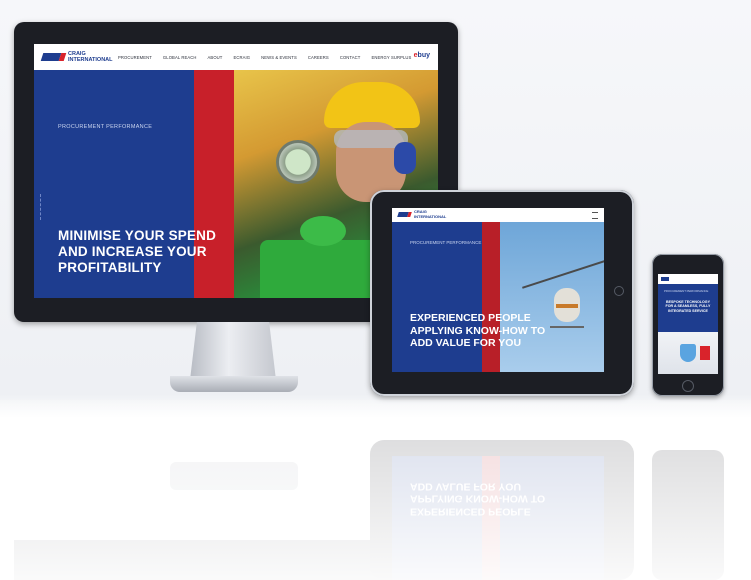 The image size is (751, 580). Describe the element at coordinates (350, 57) in the screenshot. I see `nav-contact: CONTACT` at that location.